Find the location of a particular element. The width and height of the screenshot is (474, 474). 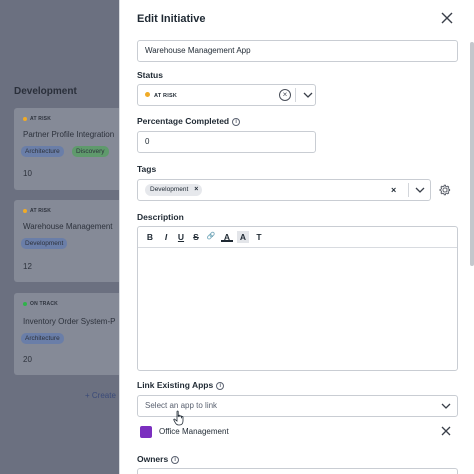

clear-status-icon: × is located at coordinates (285, 95).